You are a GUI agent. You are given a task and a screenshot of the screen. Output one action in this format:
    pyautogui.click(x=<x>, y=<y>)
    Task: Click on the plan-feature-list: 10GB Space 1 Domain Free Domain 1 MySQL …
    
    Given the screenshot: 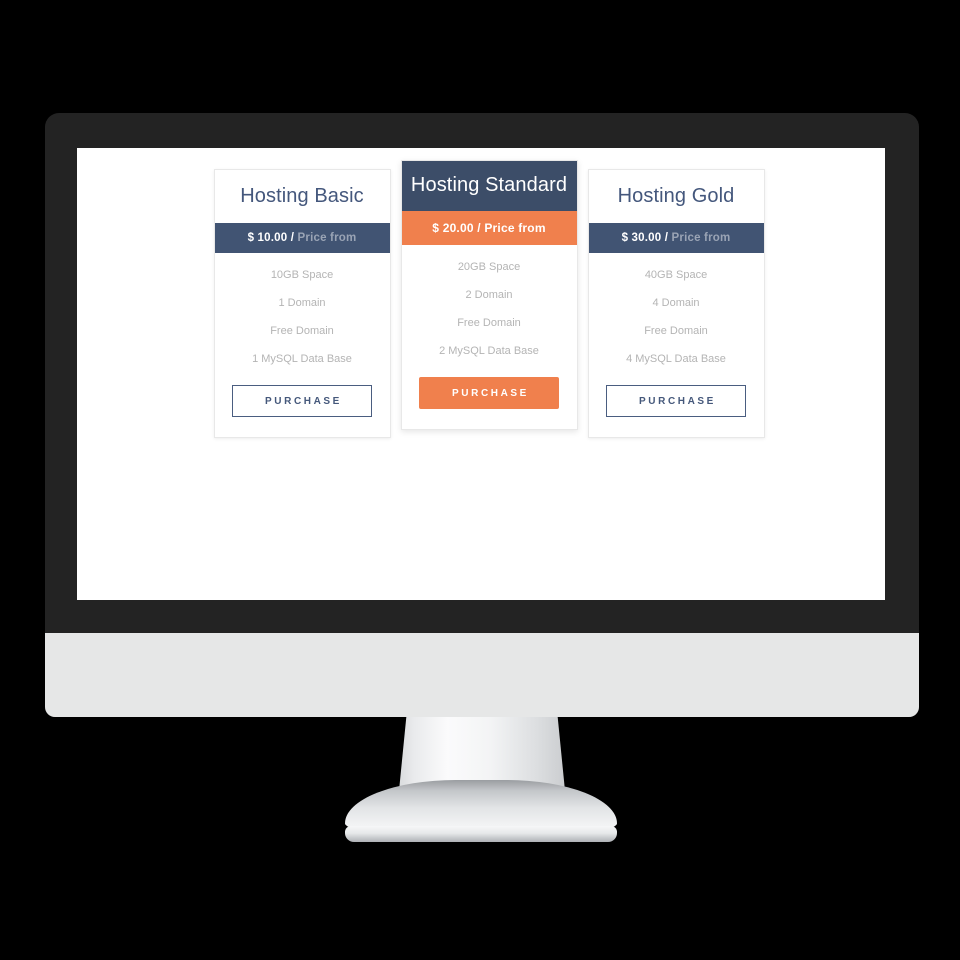 What is the action you would take?
    pyautogui.click(x=302, y=319)
    